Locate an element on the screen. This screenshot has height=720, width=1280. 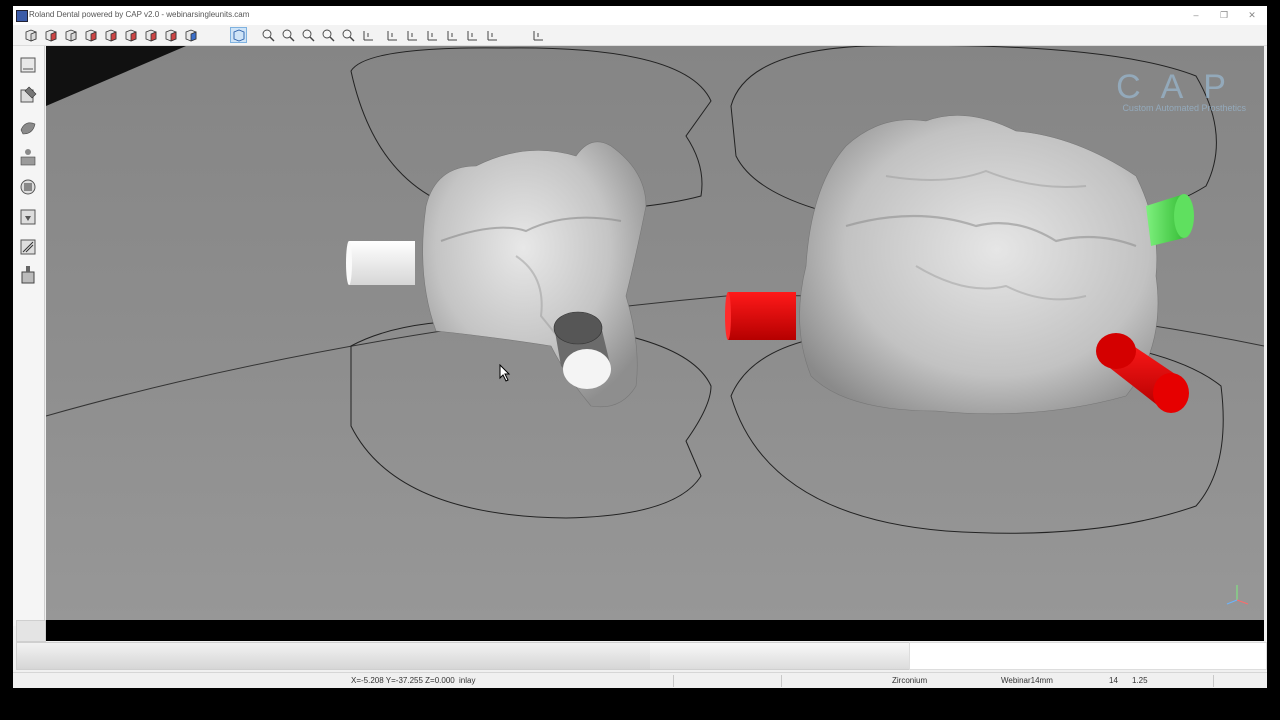
pan-icon is located at coordinates (308, 35).